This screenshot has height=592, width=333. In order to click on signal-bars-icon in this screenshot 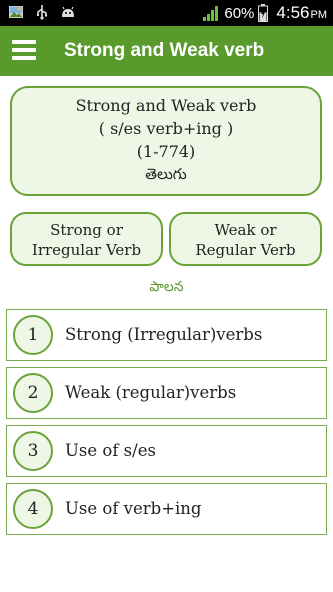, I will do `click(211, 13)`.